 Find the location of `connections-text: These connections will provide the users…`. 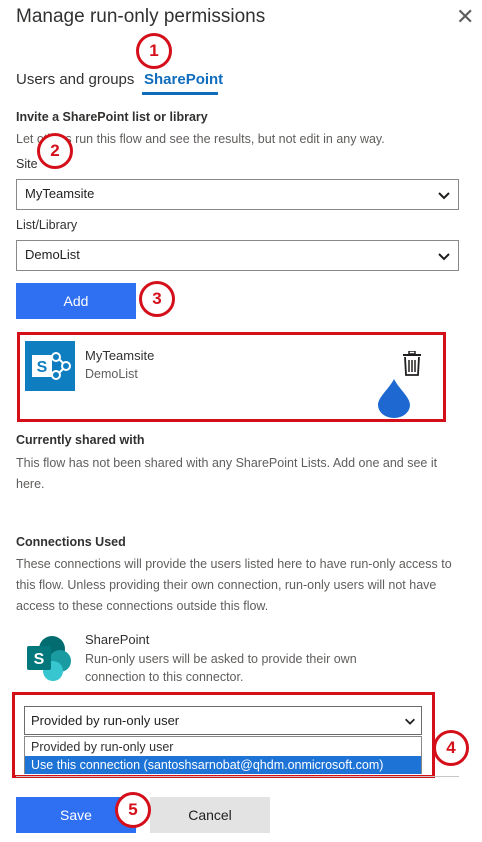

connections-text: These connections will provide the users… is located at coordinates (234, 585).